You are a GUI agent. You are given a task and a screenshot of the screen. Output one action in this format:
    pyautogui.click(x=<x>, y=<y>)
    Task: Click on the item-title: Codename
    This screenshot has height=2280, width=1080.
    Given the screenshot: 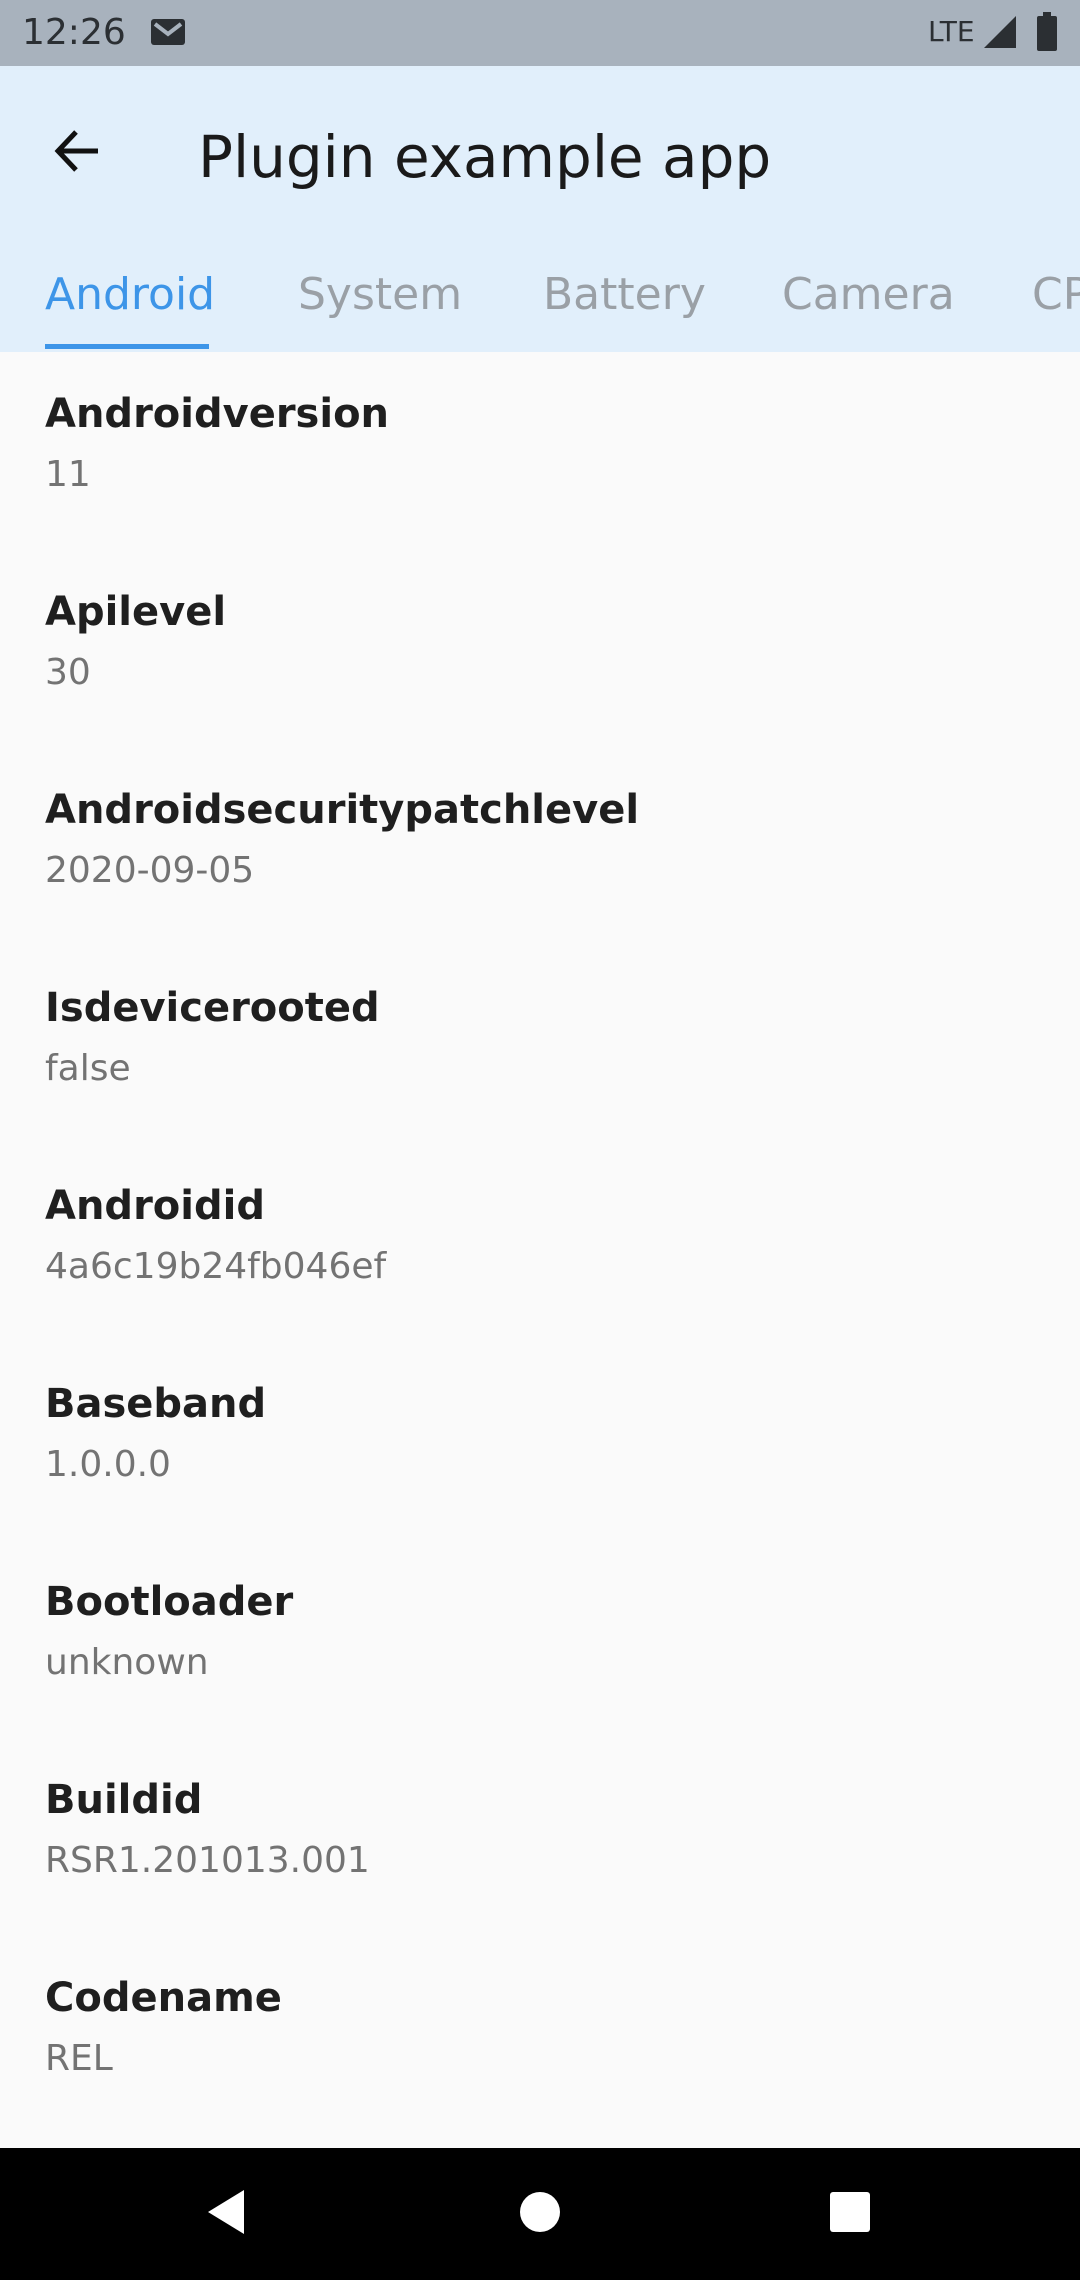 What is the action you would take?
    pyautogui.click(x=163, y=1998)
    